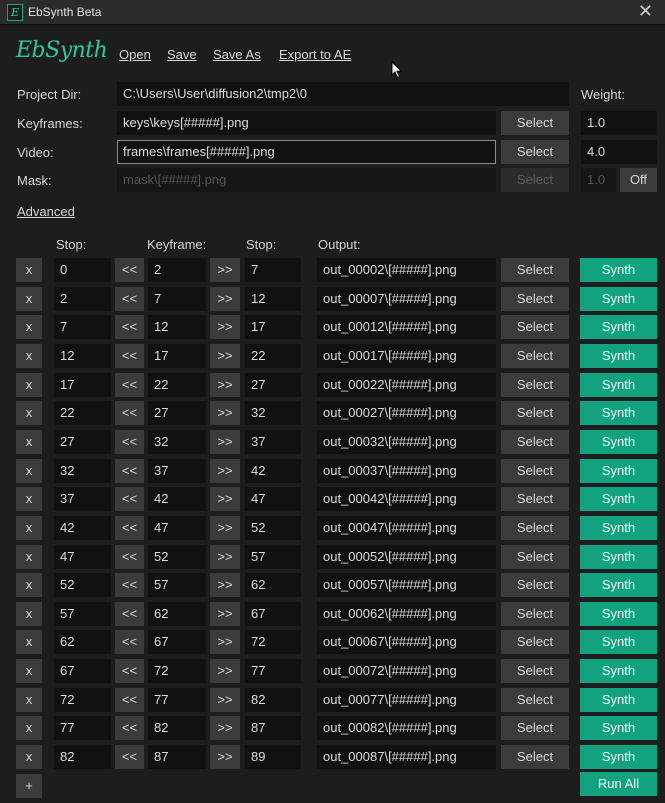 The height and width of the screenshot is (803, 665). I want to click on stop-start-field: 62, so click(82, 642).